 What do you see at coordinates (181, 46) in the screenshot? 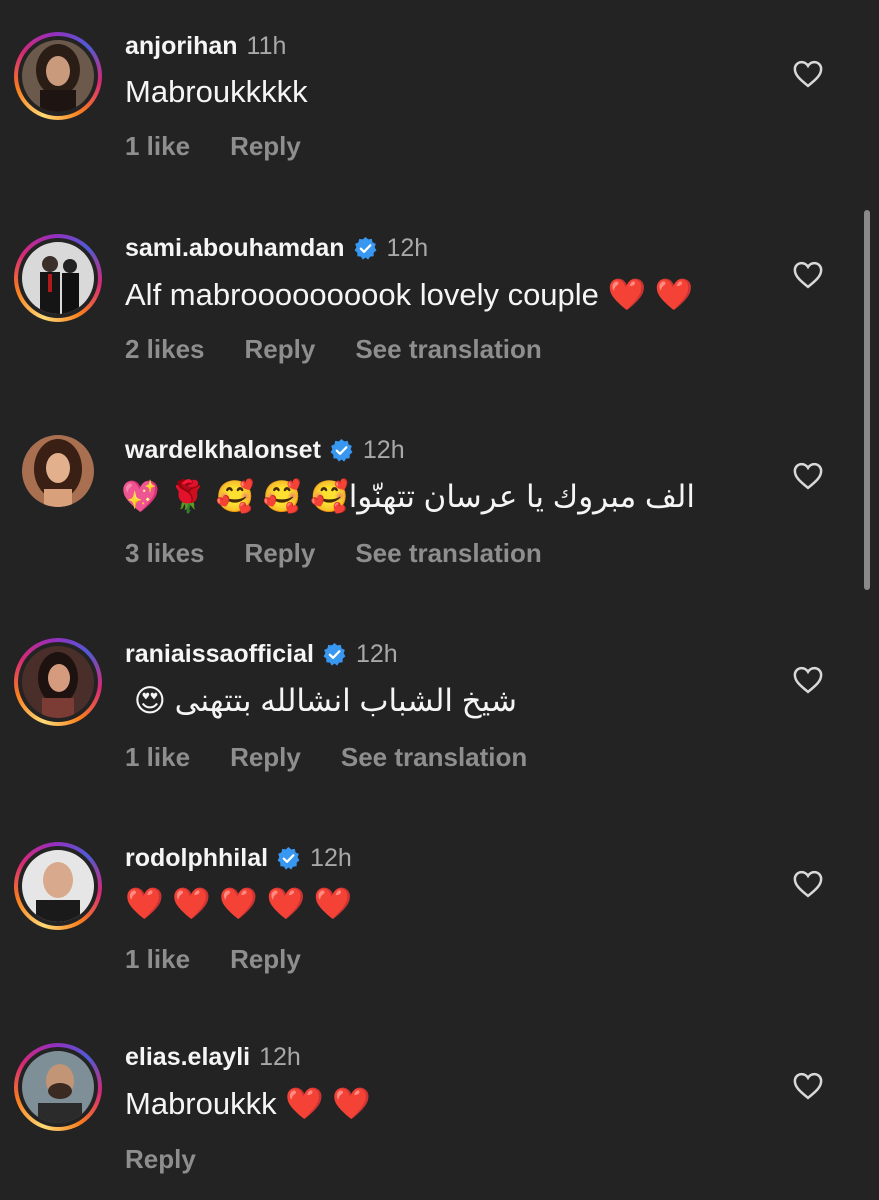
I see `username: anjorihan` at bounding box center [181, 46].